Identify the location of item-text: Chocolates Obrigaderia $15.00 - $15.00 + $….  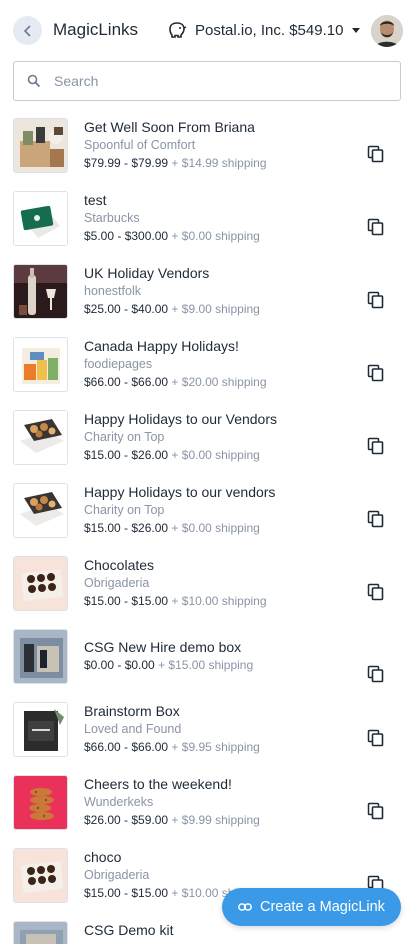
(175, 583).